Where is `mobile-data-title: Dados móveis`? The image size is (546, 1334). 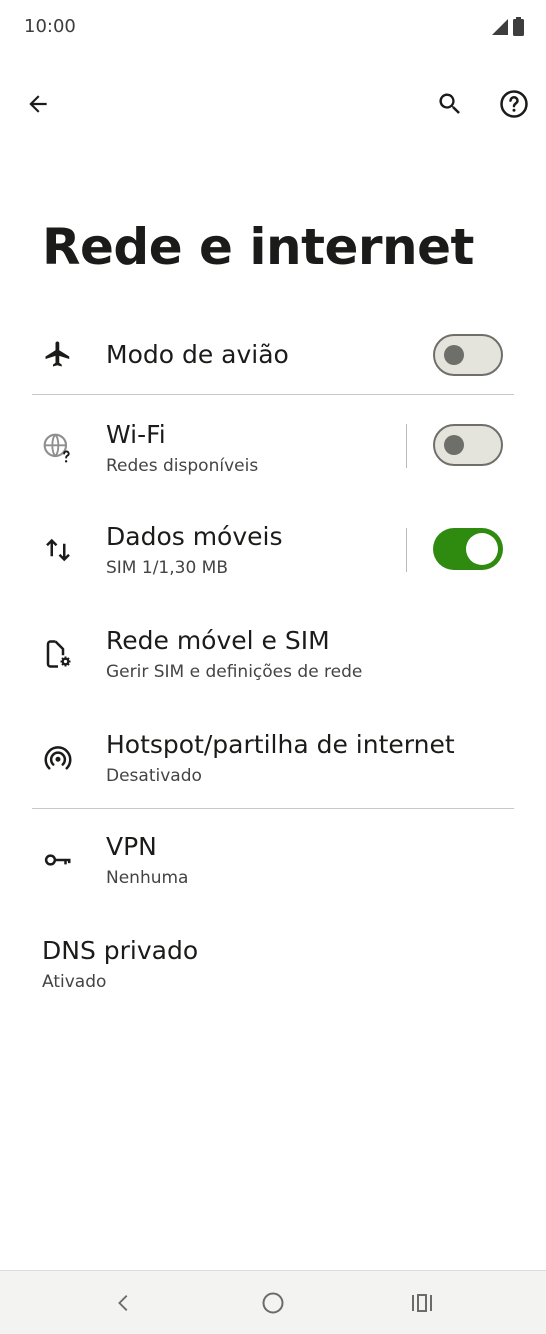
mobile-data-title: Dados móveis is located at coordinates (194, 536).